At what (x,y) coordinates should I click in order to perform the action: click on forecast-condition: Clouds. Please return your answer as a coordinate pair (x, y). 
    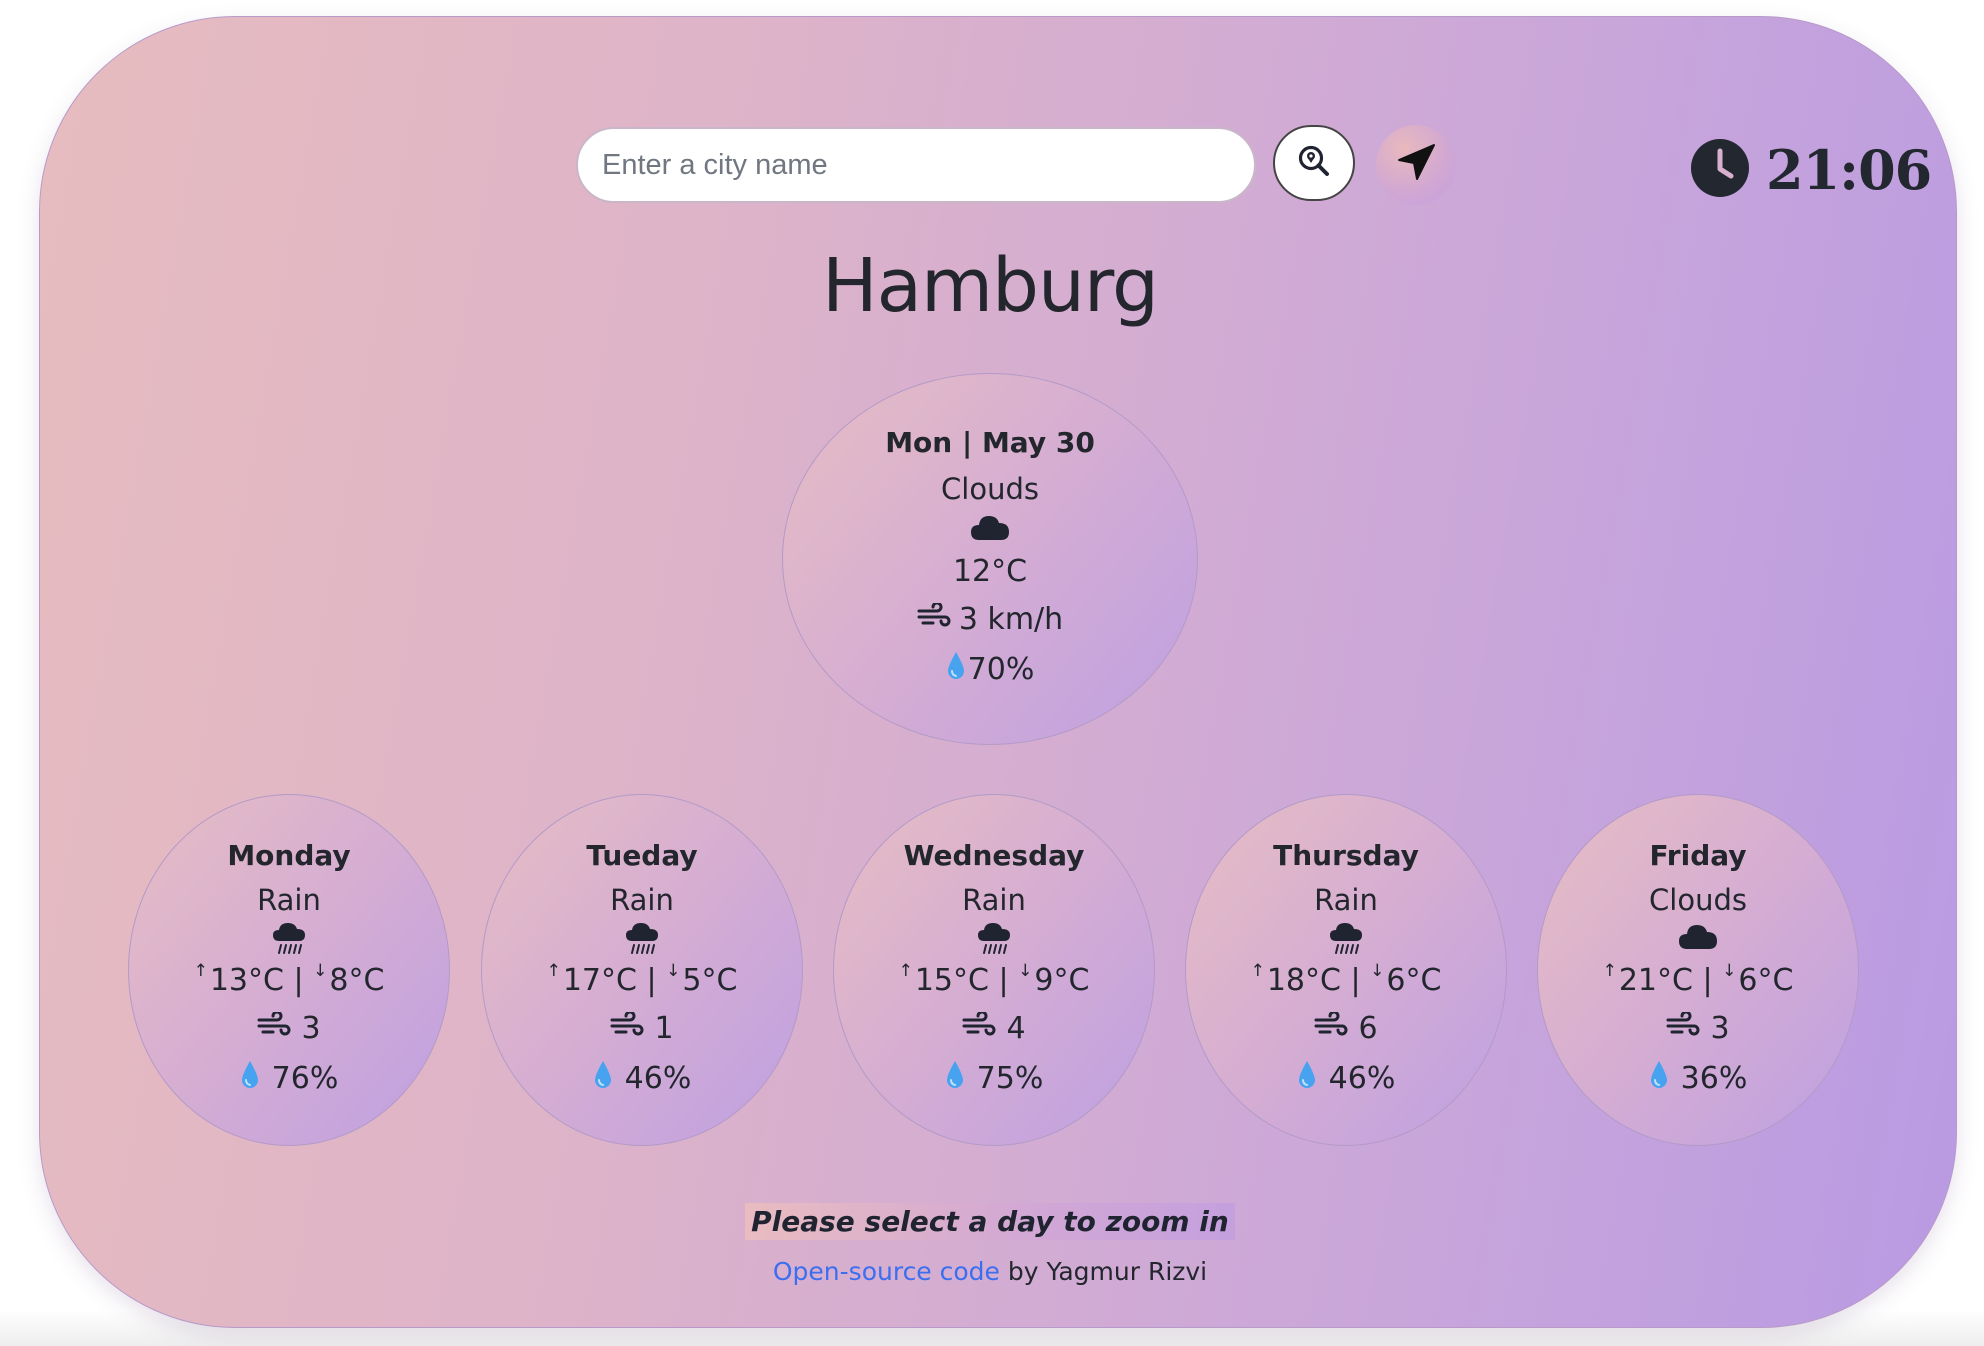
    Looking at the image, I should click on (1698, 900).